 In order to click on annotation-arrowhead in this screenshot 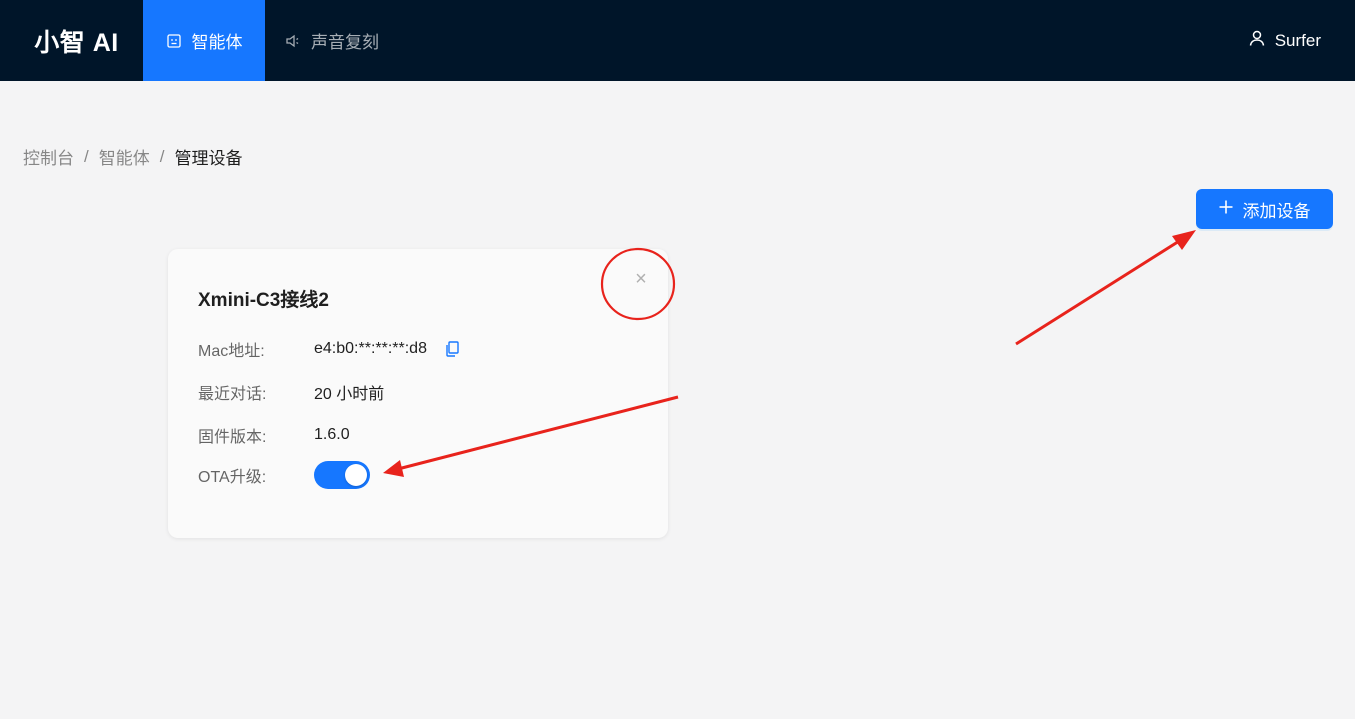, I will do `click(1184, 240)`.